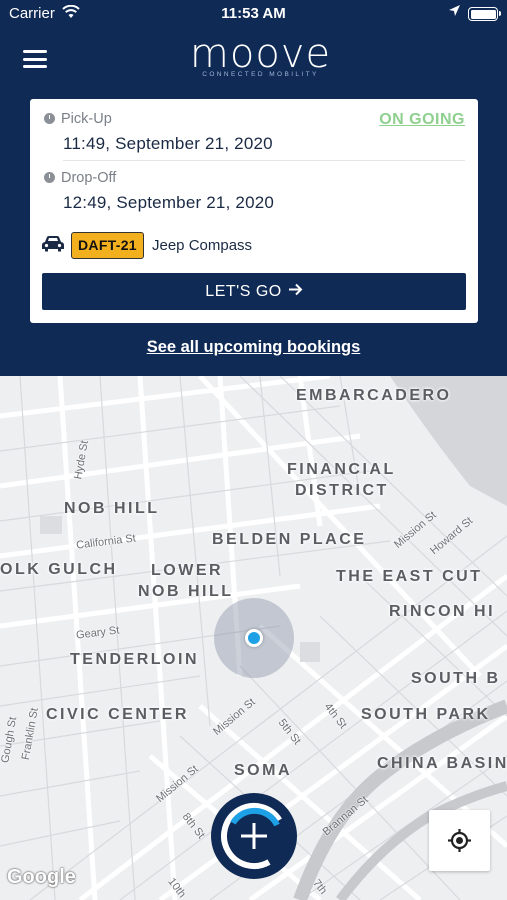  I want to click on user-location-dot, so click(254, 638).